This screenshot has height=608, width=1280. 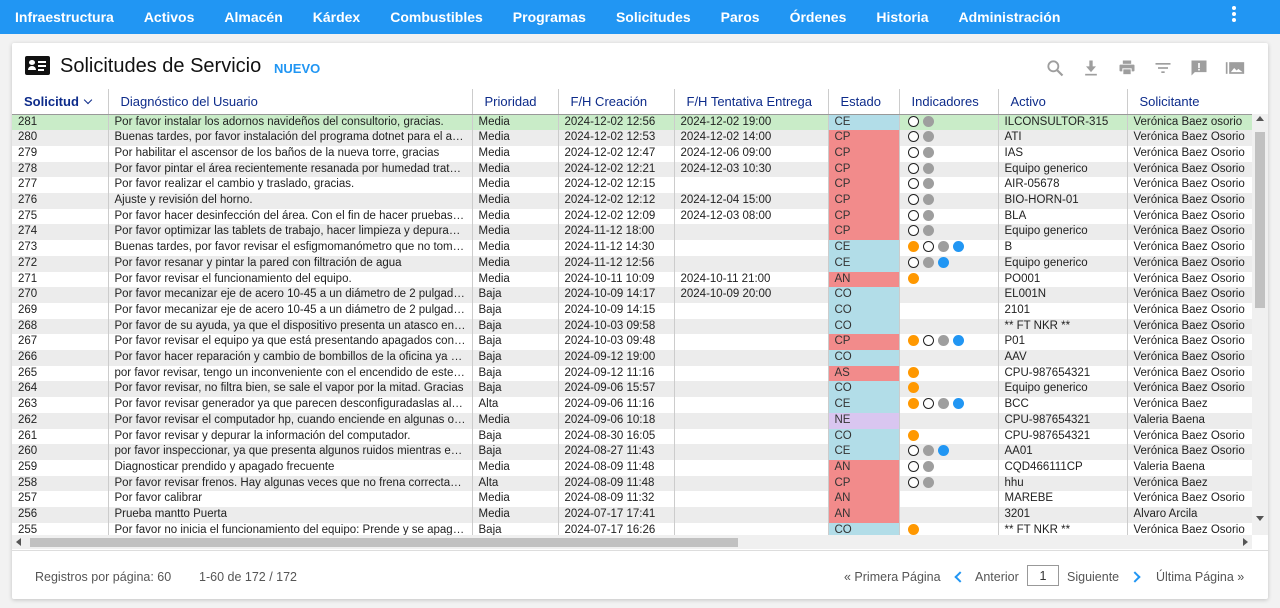 I want to click on cell-created: 2024-08-09 11:48, so click(x=616, y=467).